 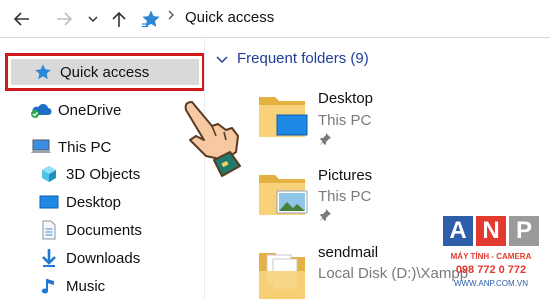 I want to click on sidebar-item-desktop: Desktop, so click(x=79, y=202).